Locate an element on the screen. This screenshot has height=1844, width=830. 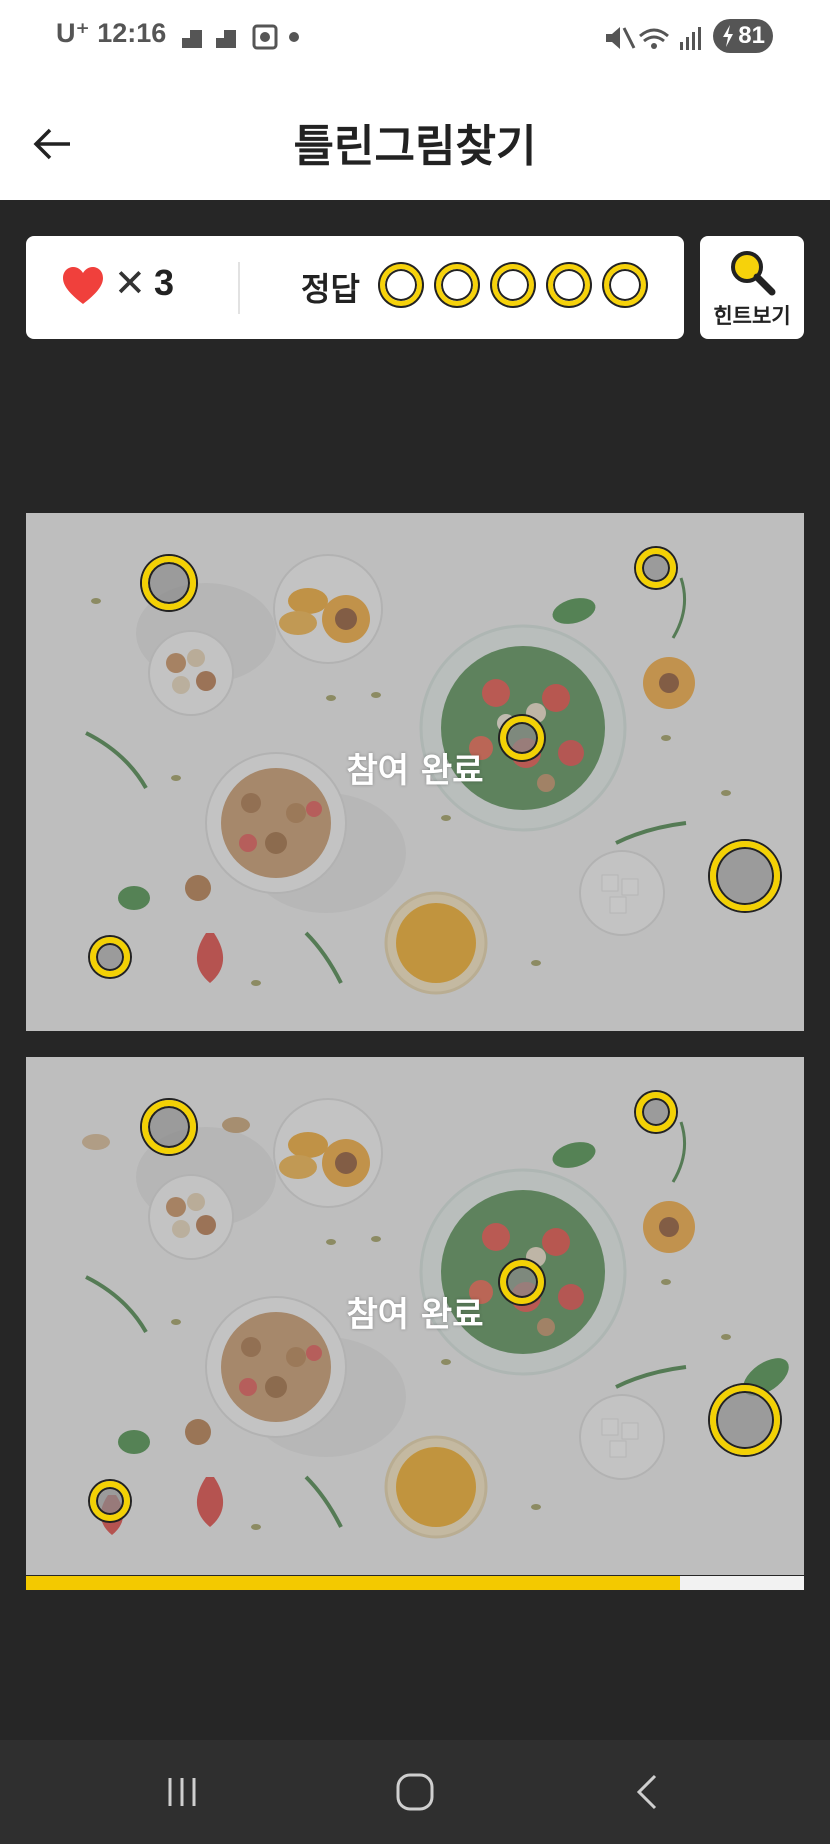
heart-icon is located at coordinates (83, 285).